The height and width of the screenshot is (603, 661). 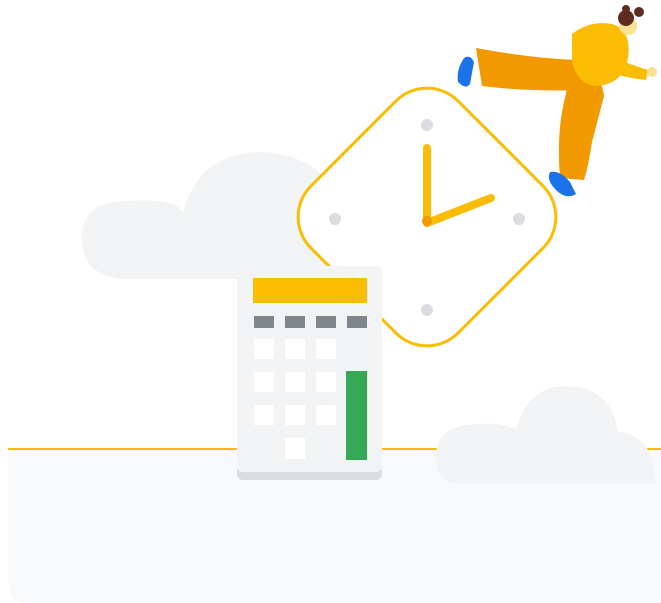 What do you see at coordinates (545, 435) in the screenshot?
I see `cloud-right` at bounding box center [545, 435].